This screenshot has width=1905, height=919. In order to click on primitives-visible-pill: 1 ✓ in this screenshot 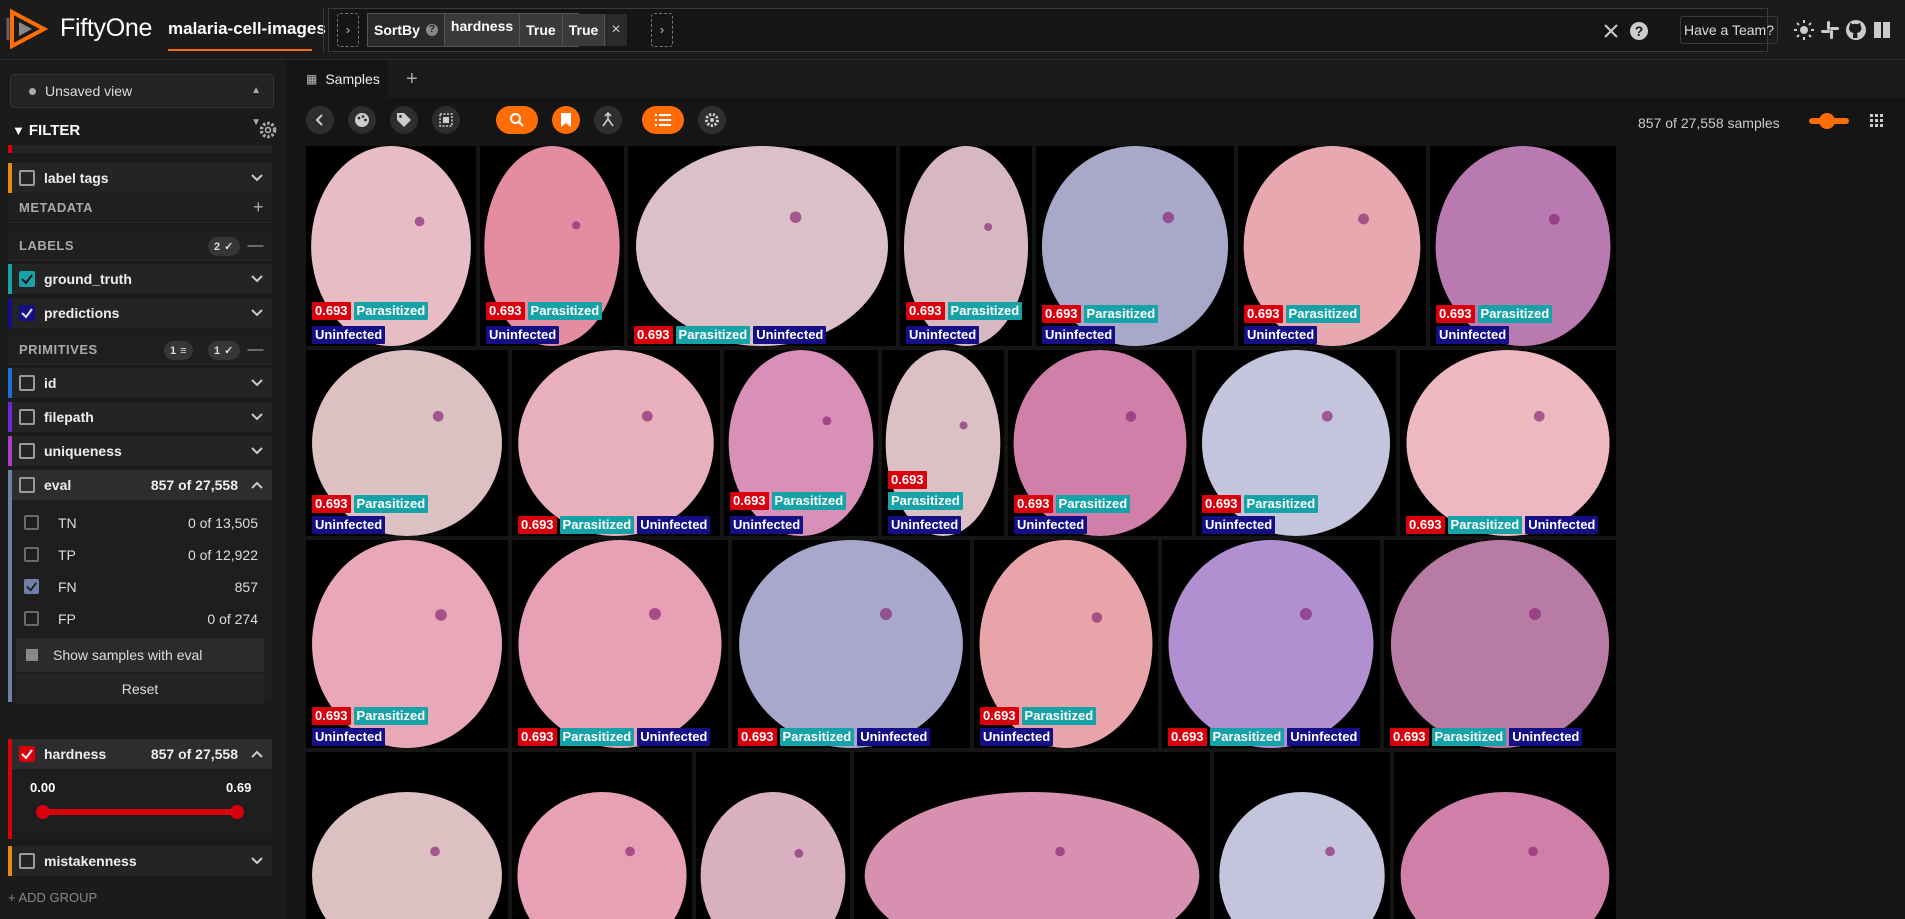, I will do `click(224, 350)`.